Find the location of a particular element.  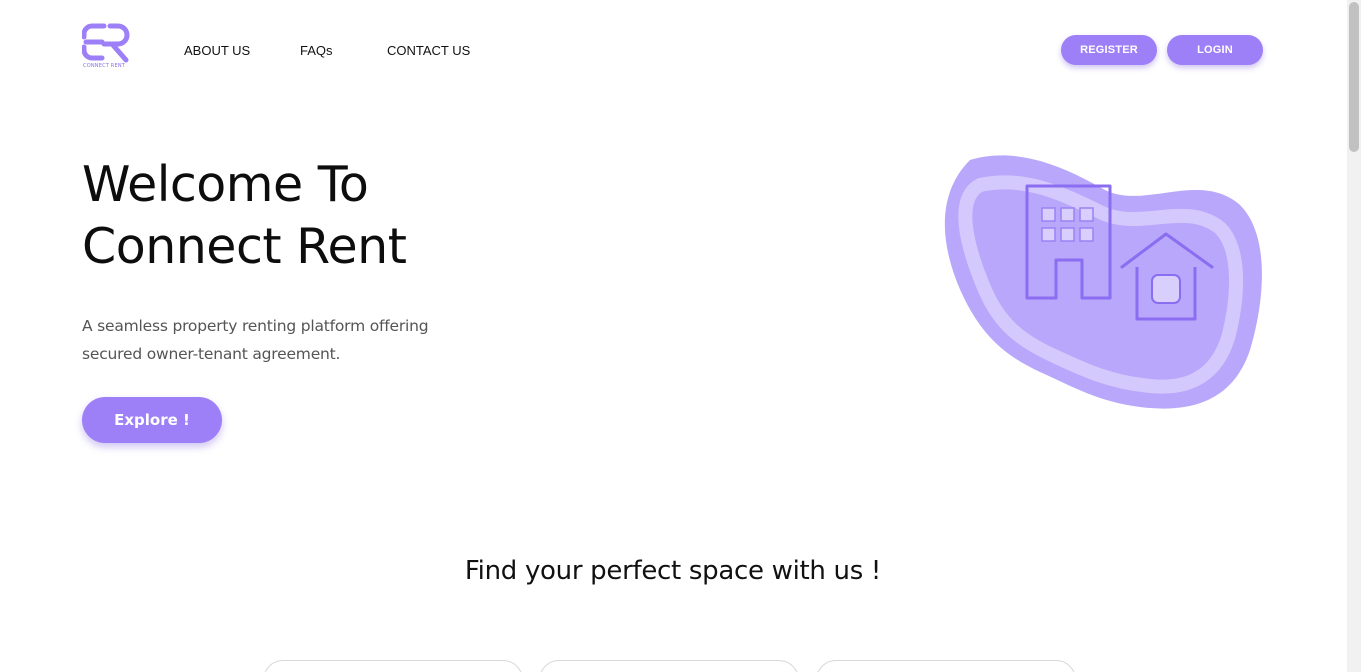

register-button: REGISTER is located at coordinates (1109, 50).